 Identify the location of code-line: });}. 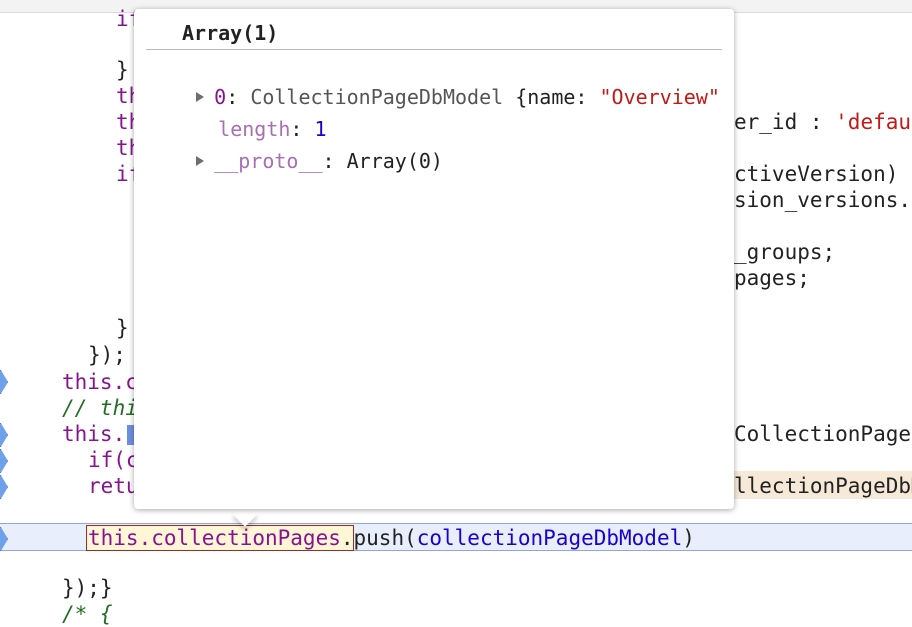
(87, 588).